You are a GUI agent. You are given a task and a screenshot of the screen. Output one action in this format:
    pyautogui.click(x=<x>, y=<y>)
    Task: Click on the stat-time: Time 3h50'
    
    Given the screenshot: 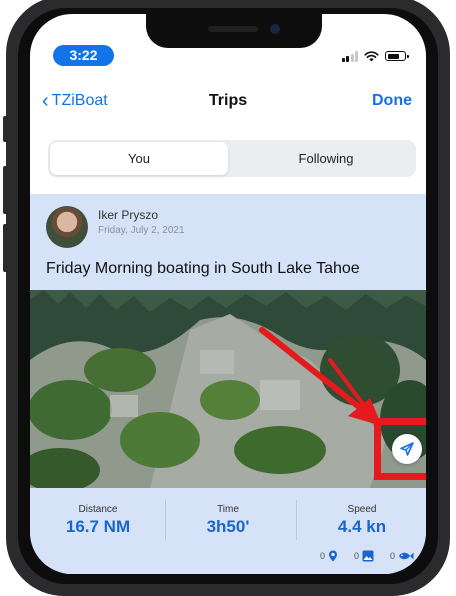 What is the action you would take?
    pyautogui.click(x=228, y=520)
    